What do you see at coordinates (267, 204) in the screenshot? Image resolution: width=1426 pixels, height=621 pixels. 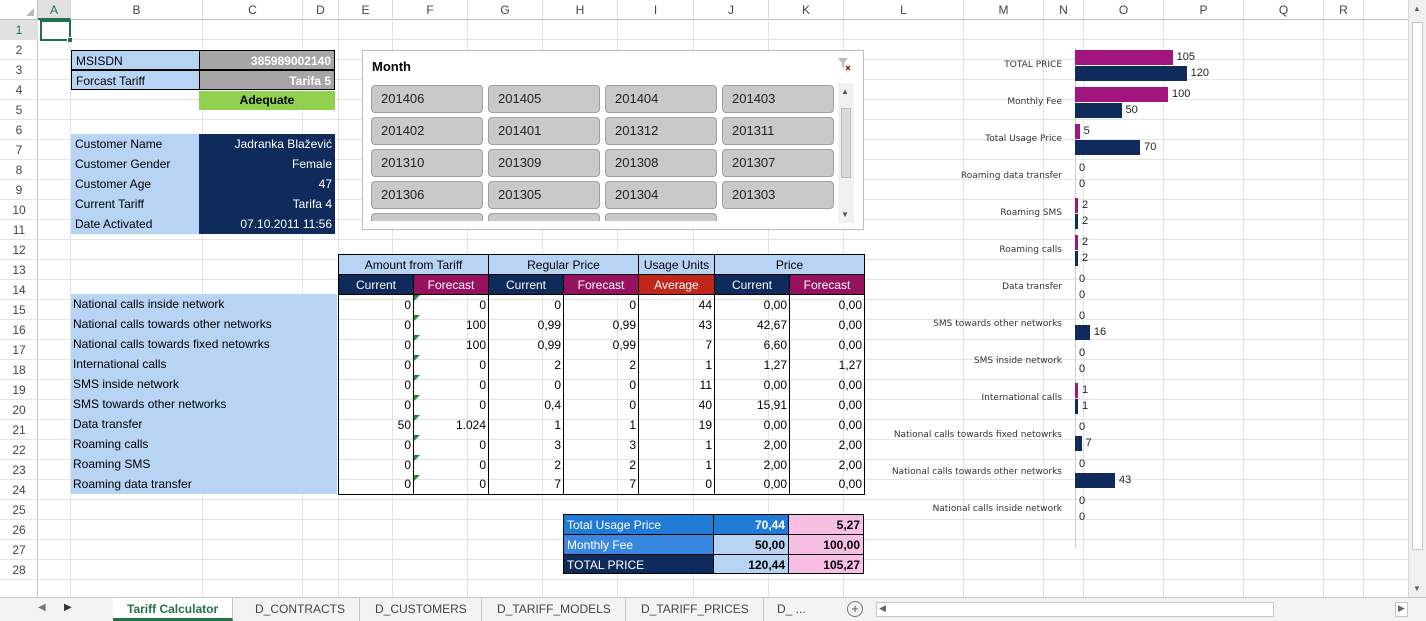 I see `current-tariff-value: Tarifa 4` at bounding box center [267, 204].